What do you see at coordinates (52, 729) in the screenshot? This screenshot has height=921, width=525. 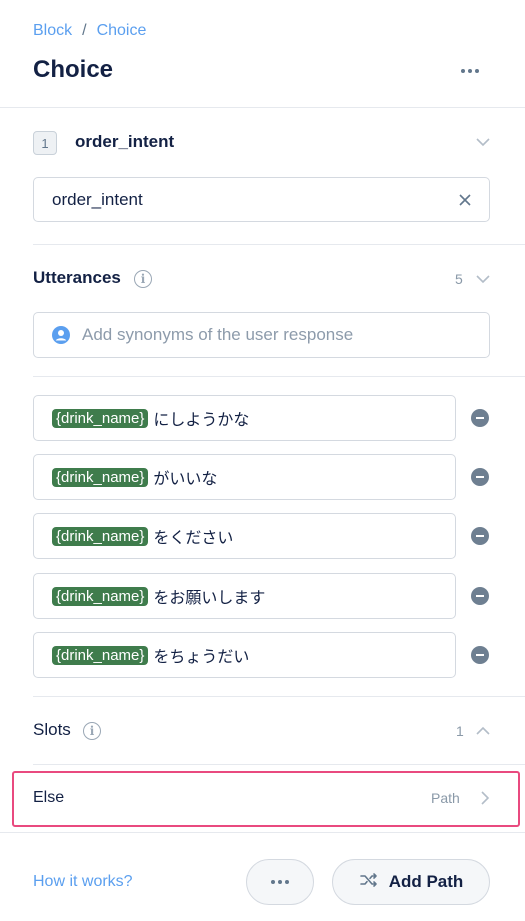 I see `slots-label: Slots` at bounding box center [52, 729].